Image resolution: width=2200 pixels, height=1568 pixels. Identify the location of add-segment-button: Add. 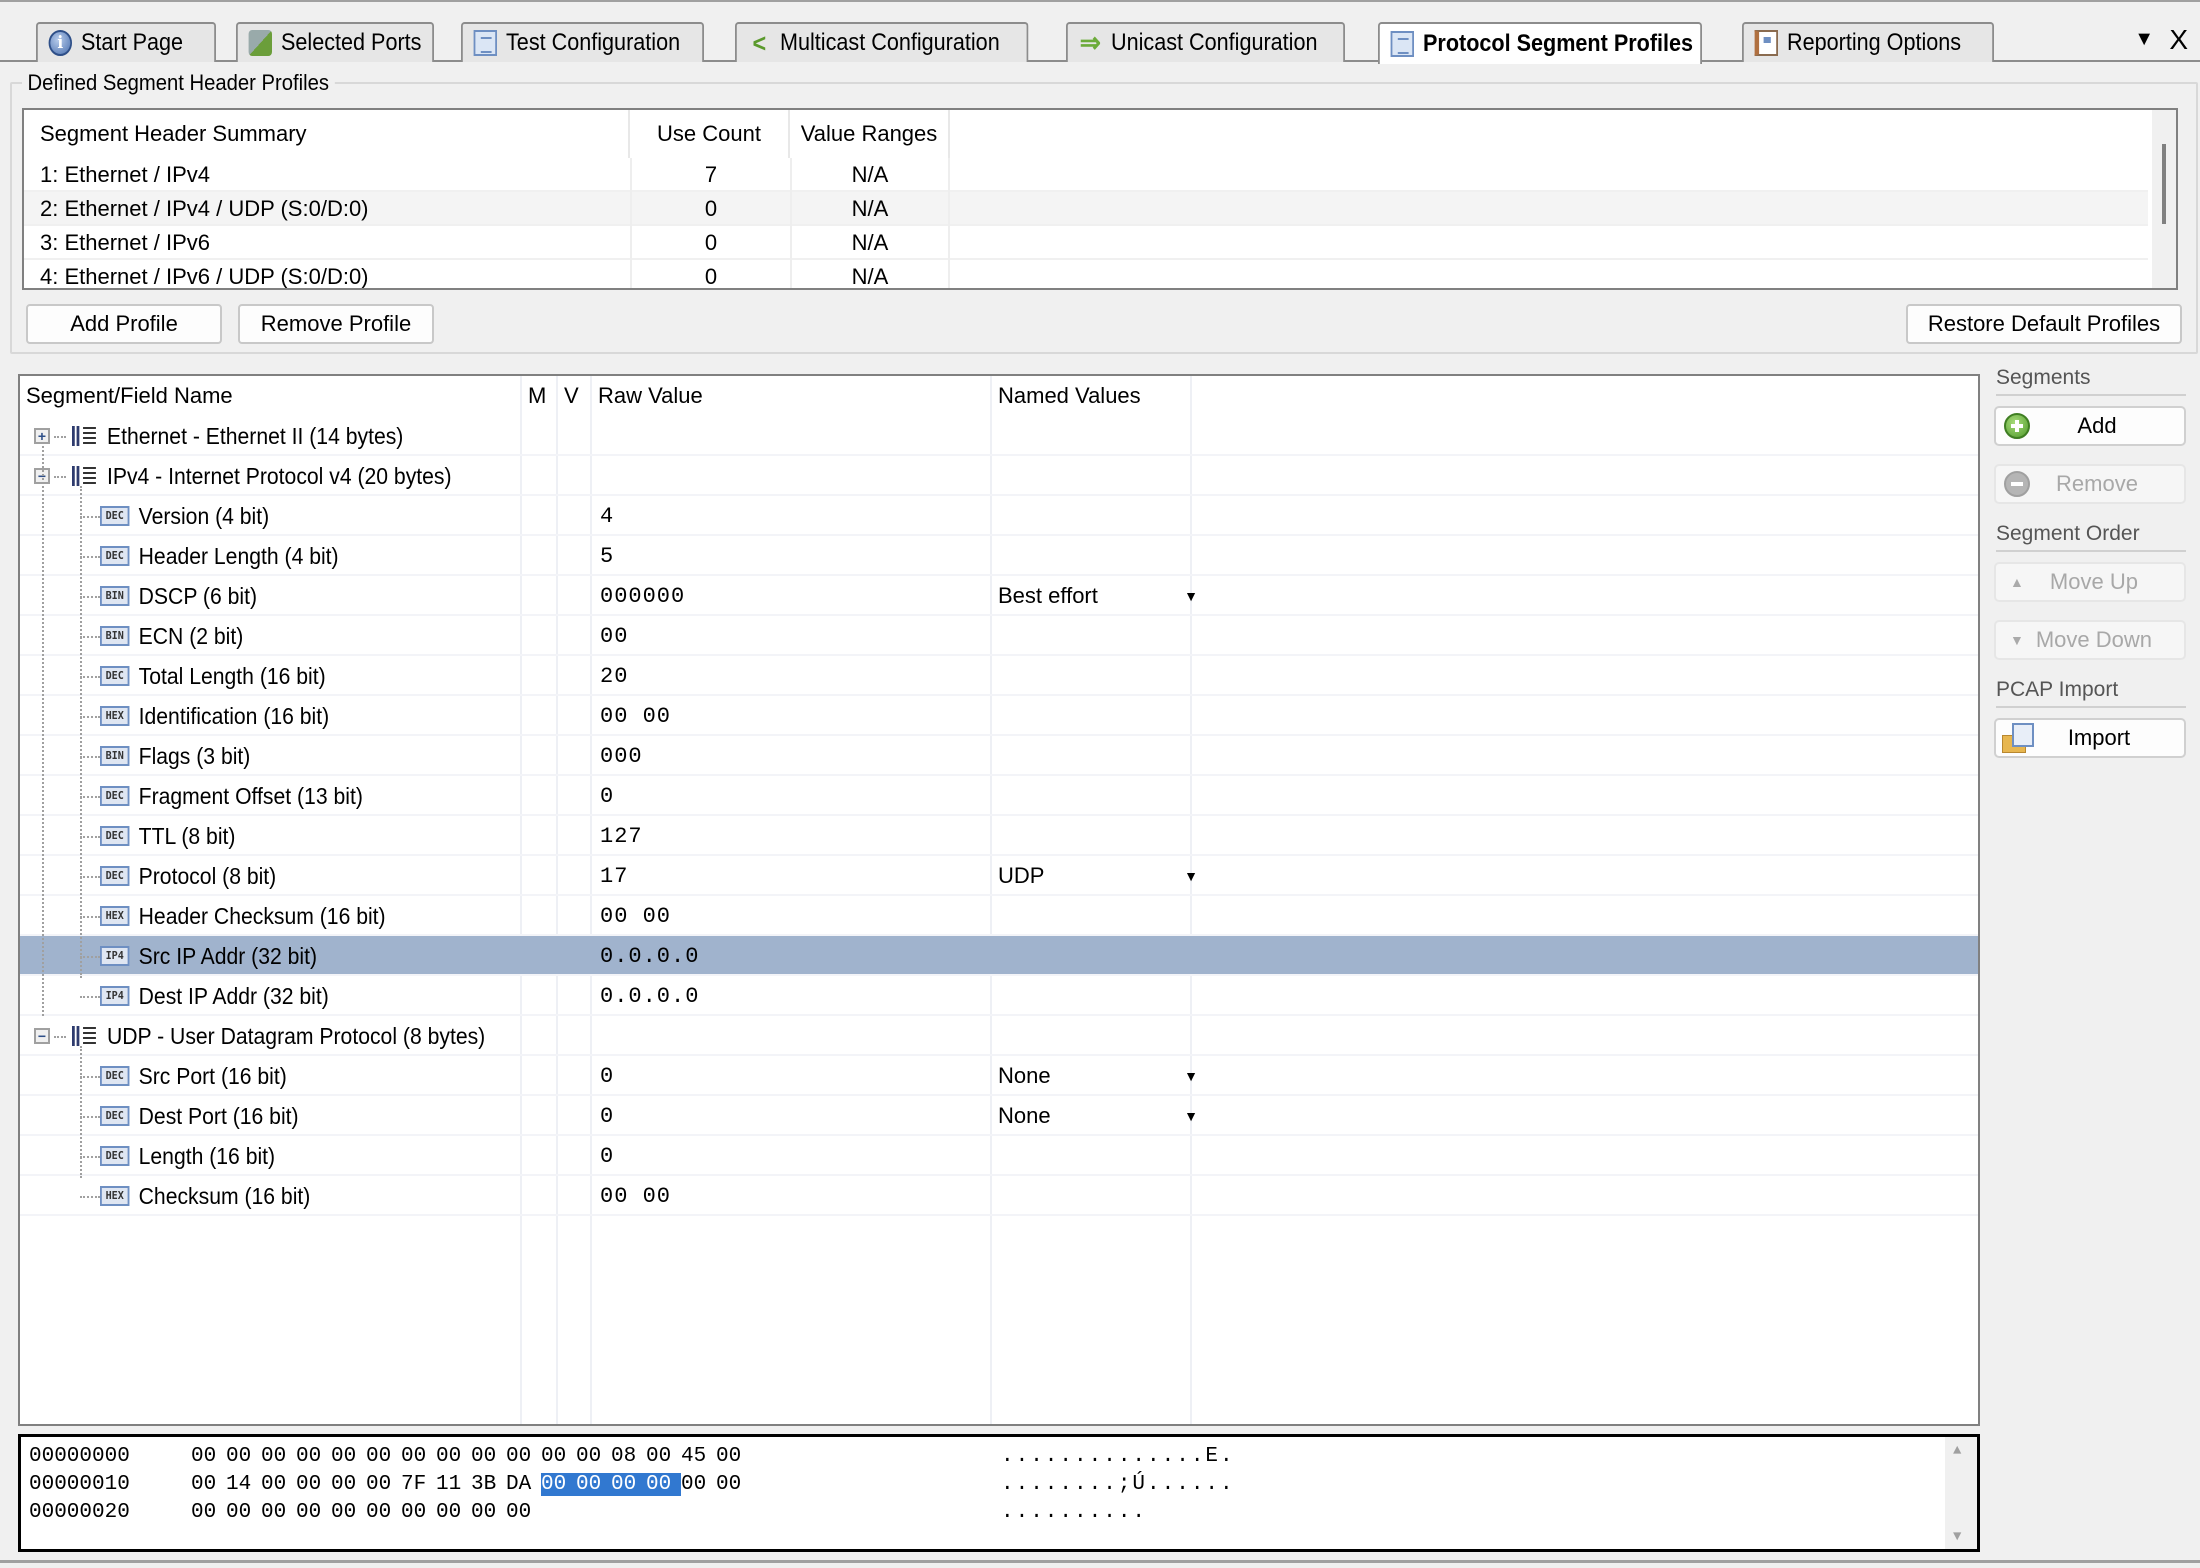
(2090, 426).